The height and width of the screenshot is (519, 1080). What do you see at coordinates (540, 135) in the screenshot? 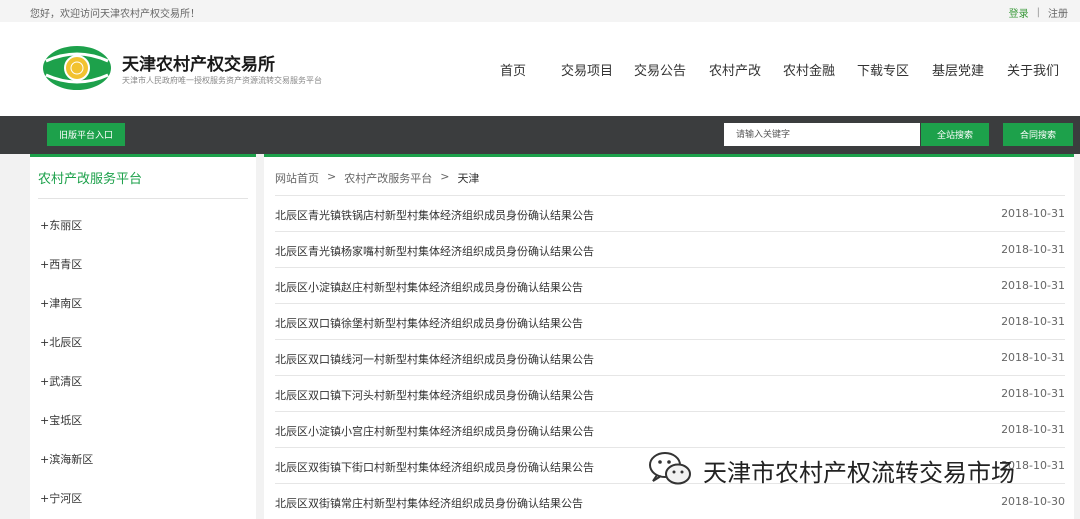
I see `search-bar: 旧版平台入口 全站搜索 合同搜索` at bounding box center [540, 135].